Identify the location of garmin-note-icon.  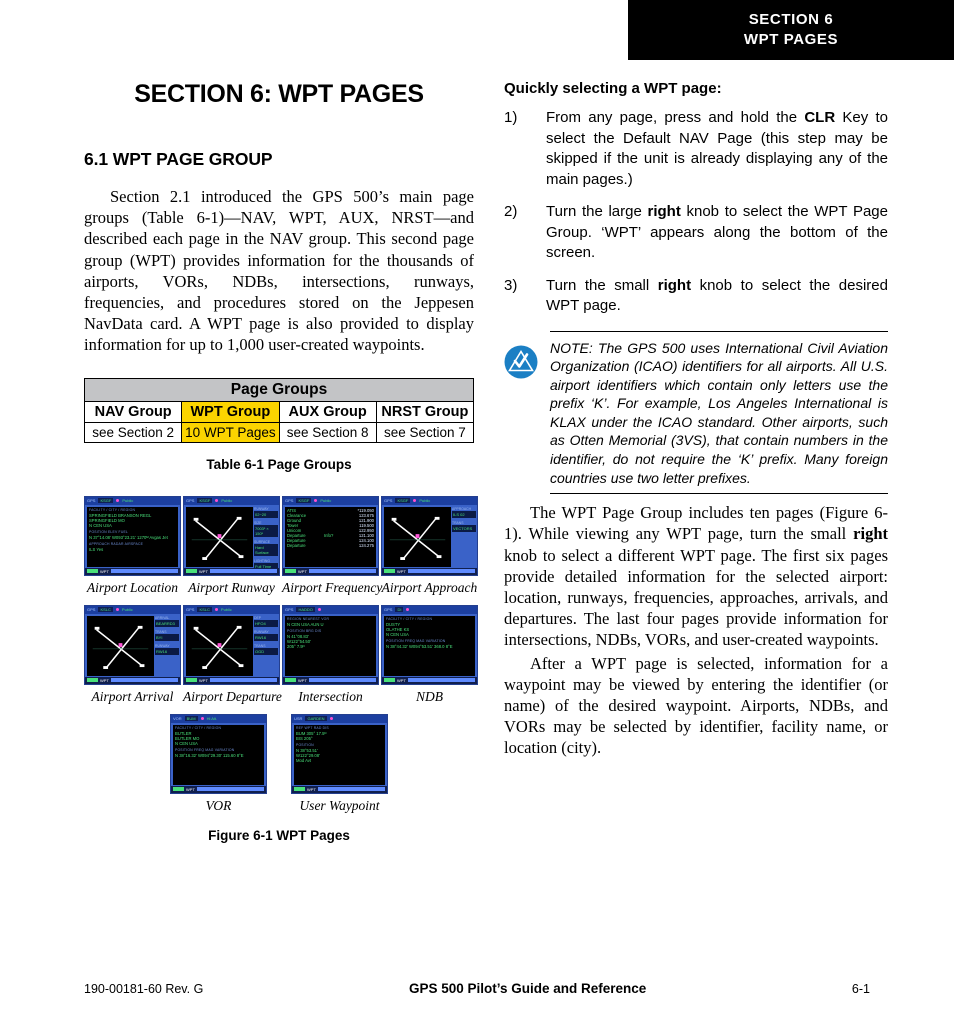
(527, 413).